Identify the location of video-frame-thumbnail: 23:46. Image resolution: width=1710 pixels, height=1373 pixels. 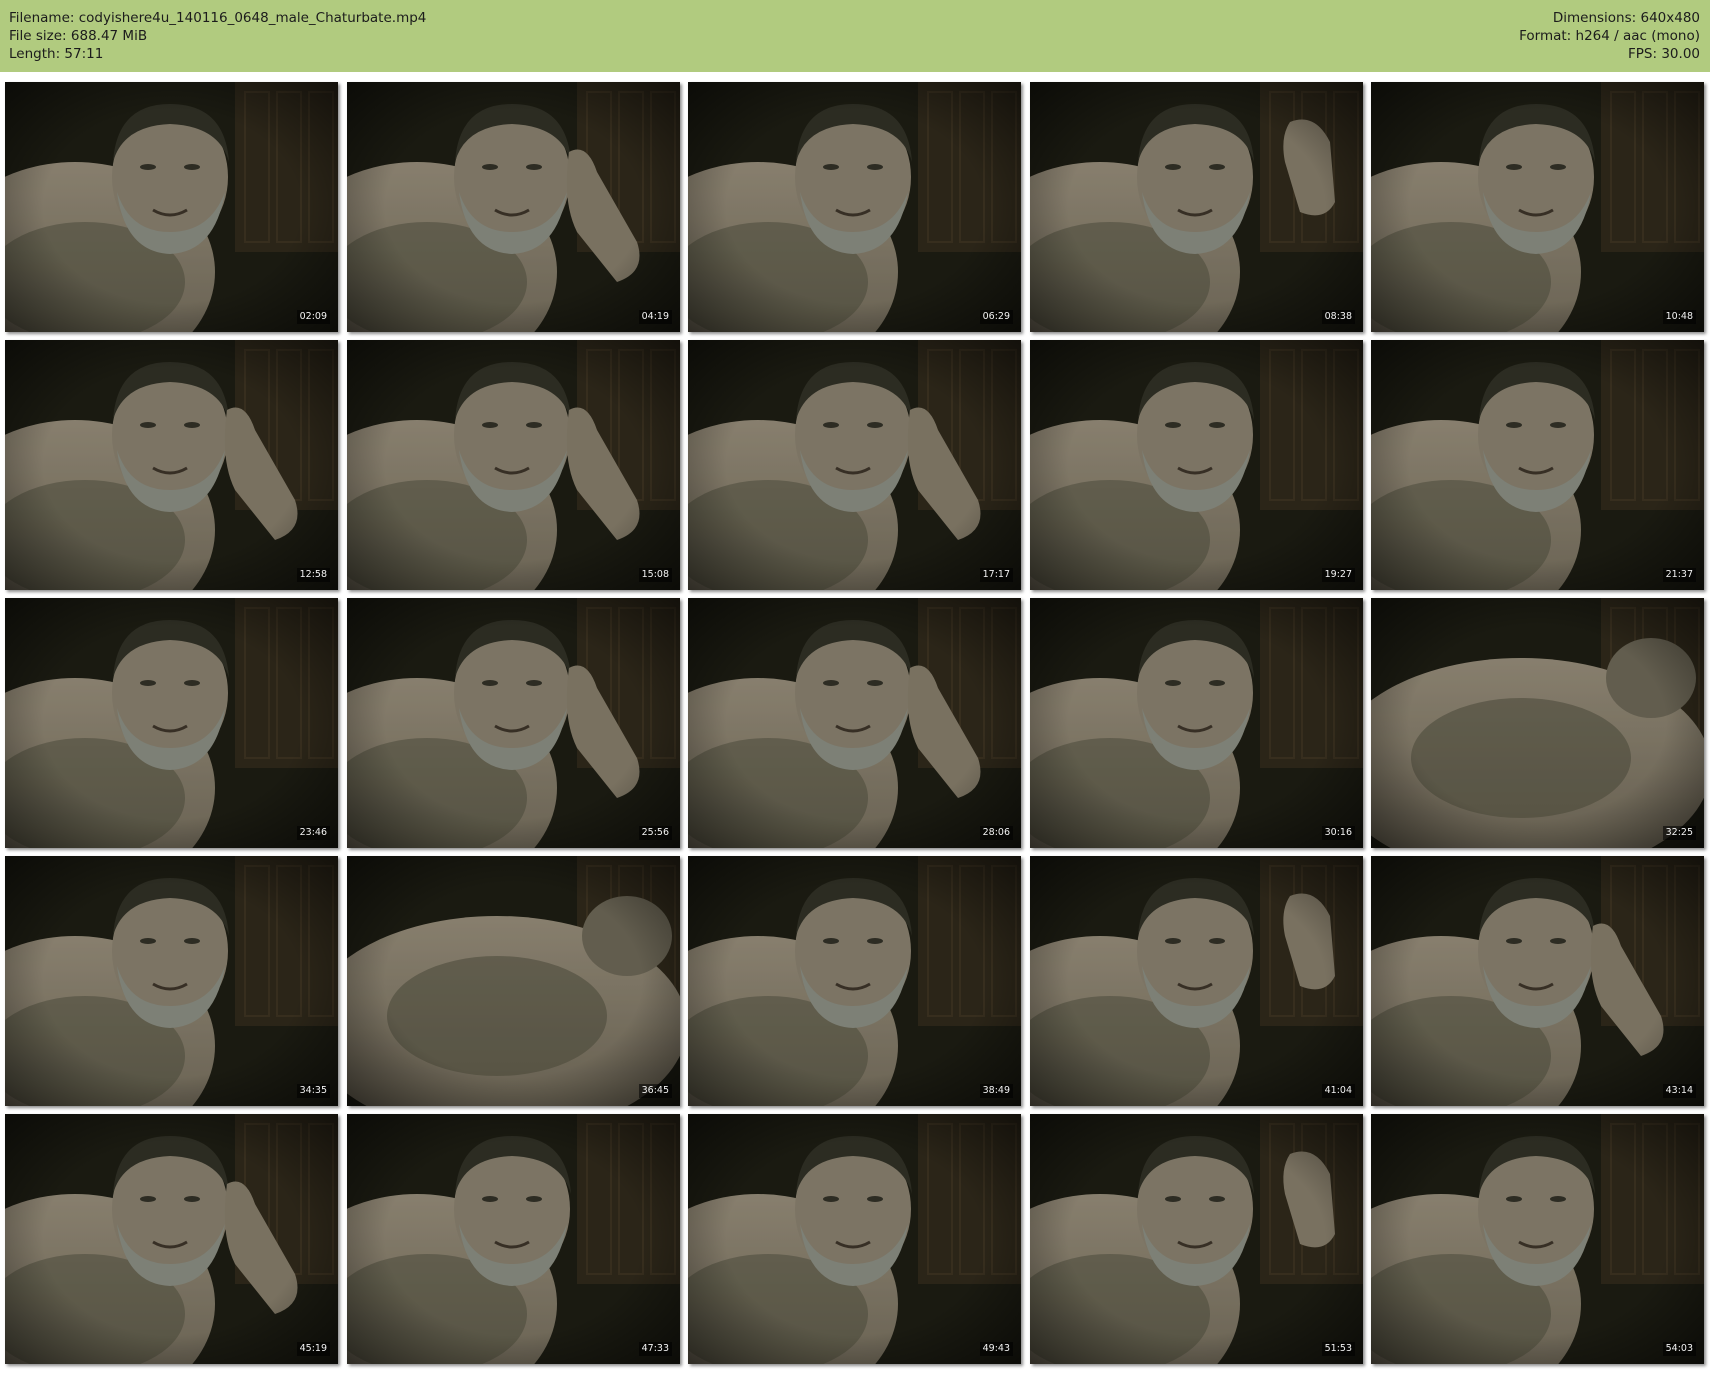
(171, 723).